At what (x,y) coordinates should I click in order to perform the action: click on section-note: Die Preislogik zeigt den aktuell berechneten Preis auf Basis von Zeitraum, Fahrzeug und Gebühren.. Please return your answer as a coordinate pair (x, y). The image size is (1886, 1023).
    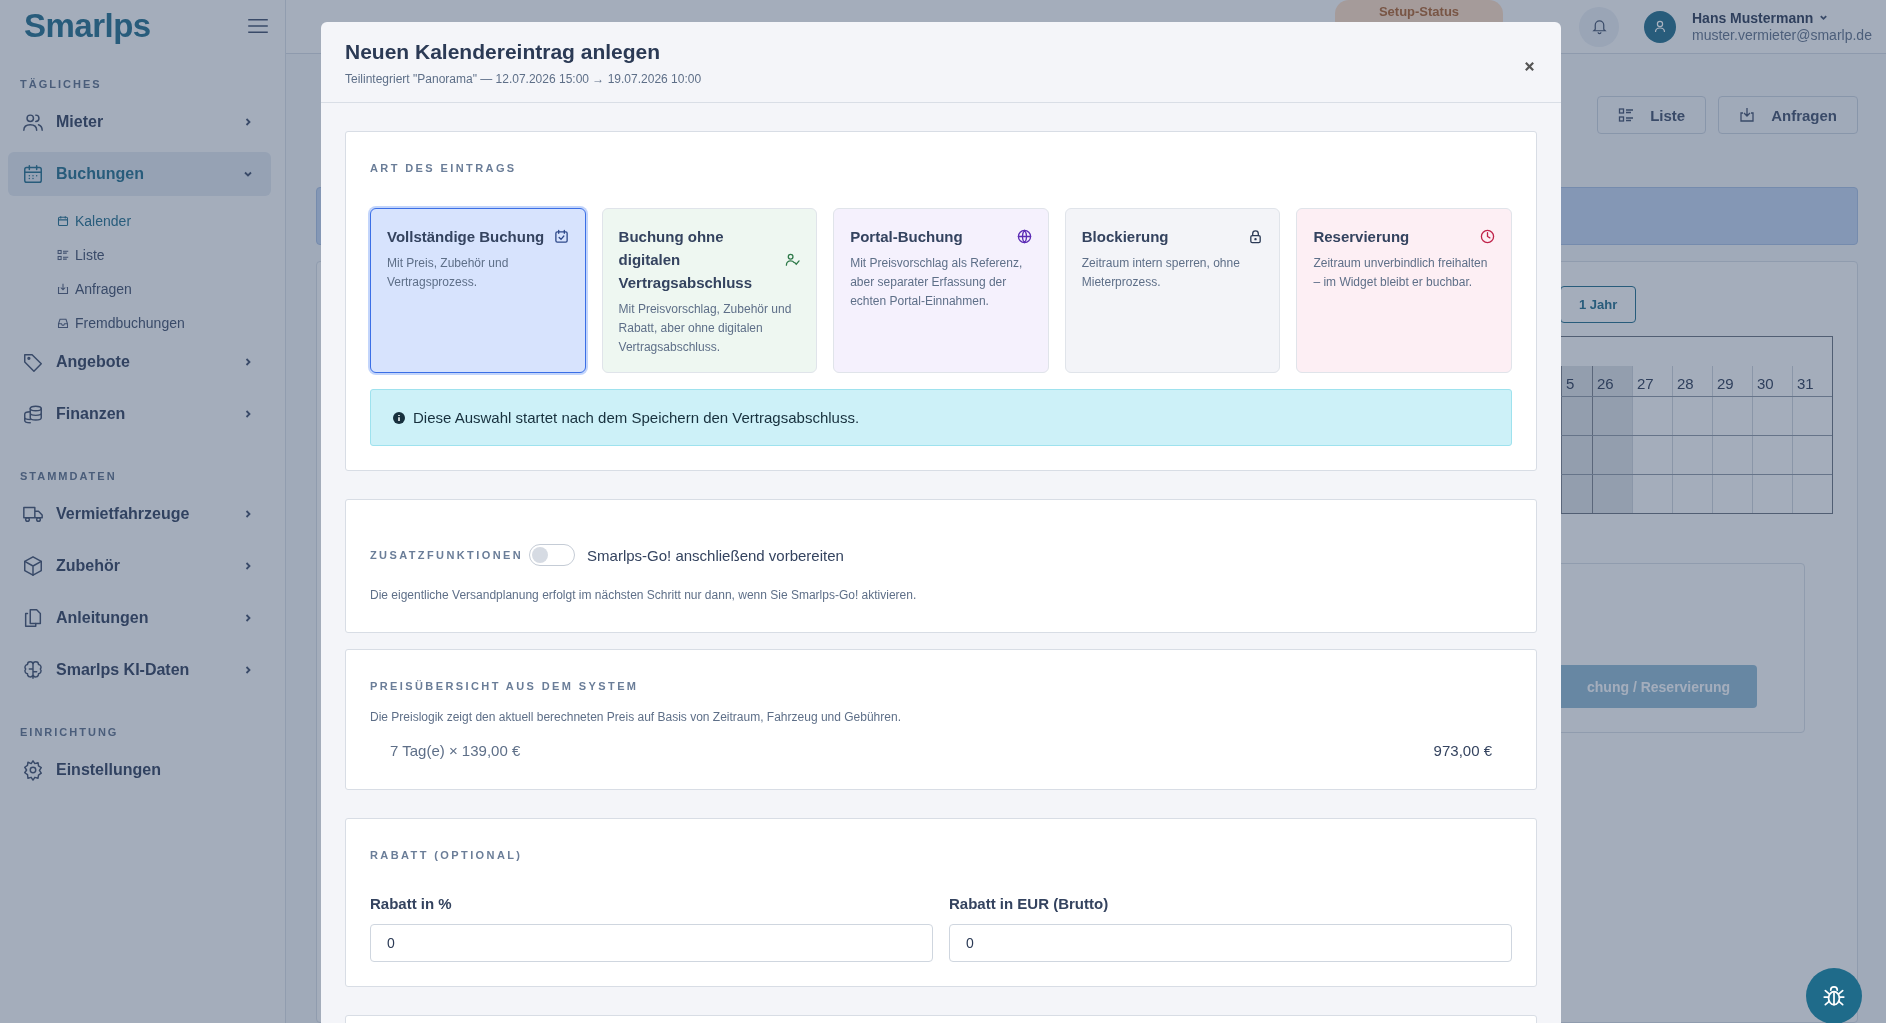
    Looking at the image, I should click on (636, 717).